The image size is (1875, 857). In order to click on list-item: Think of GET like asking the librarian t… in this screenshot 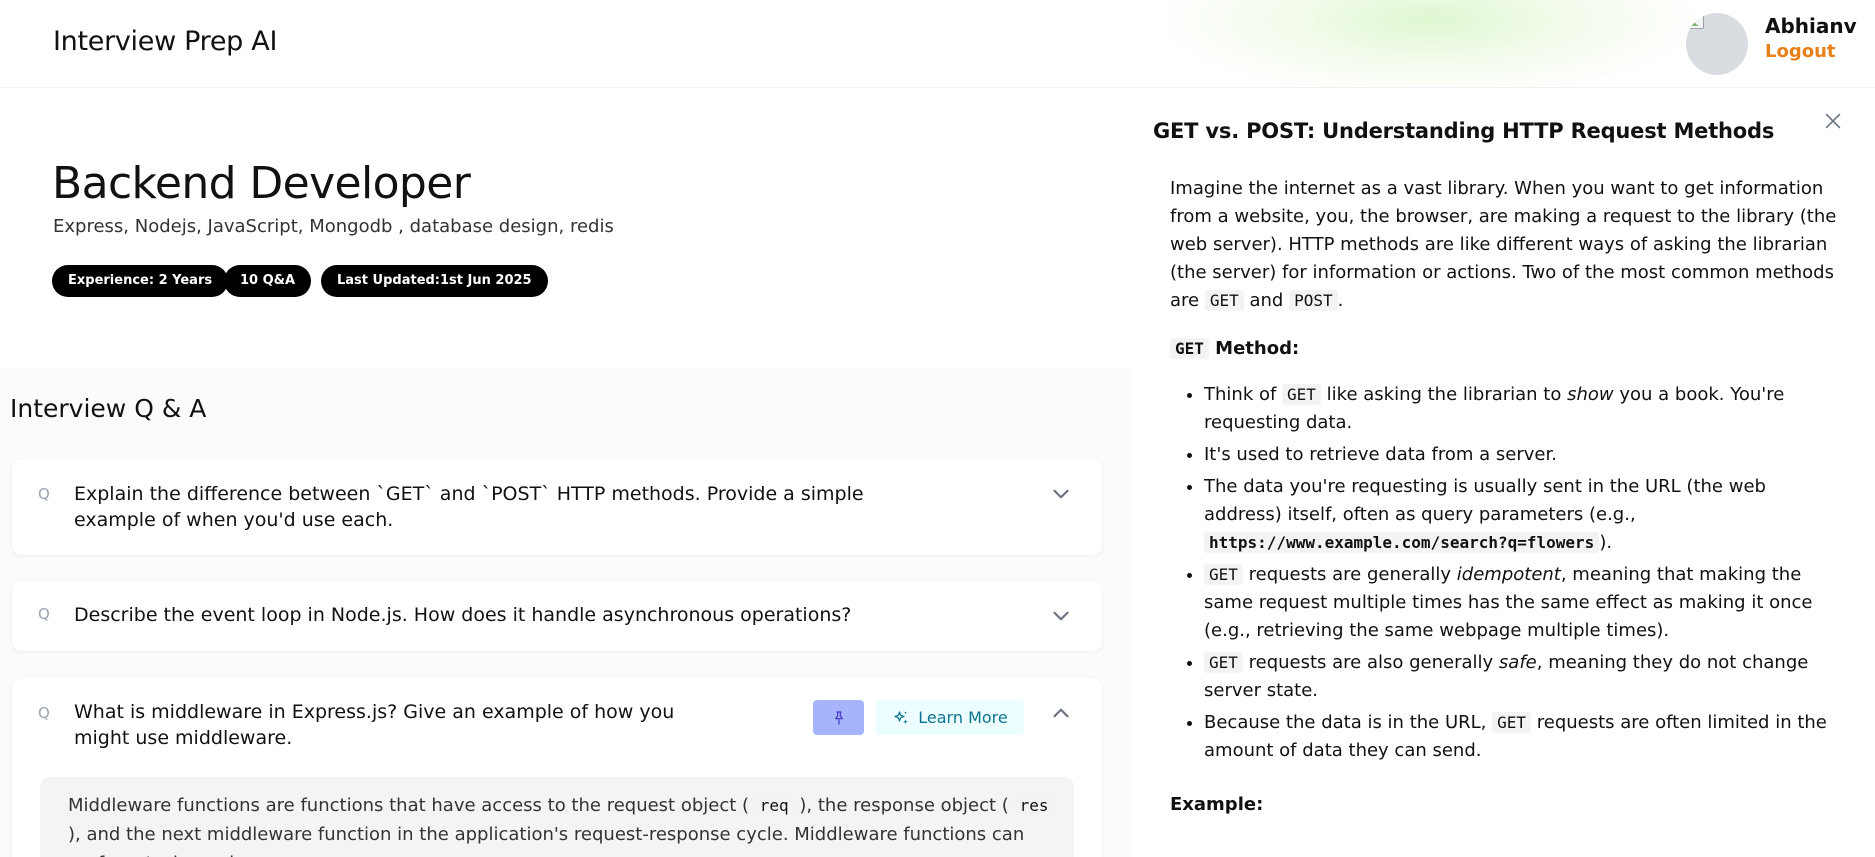, I will do `click(1523, 409)`.